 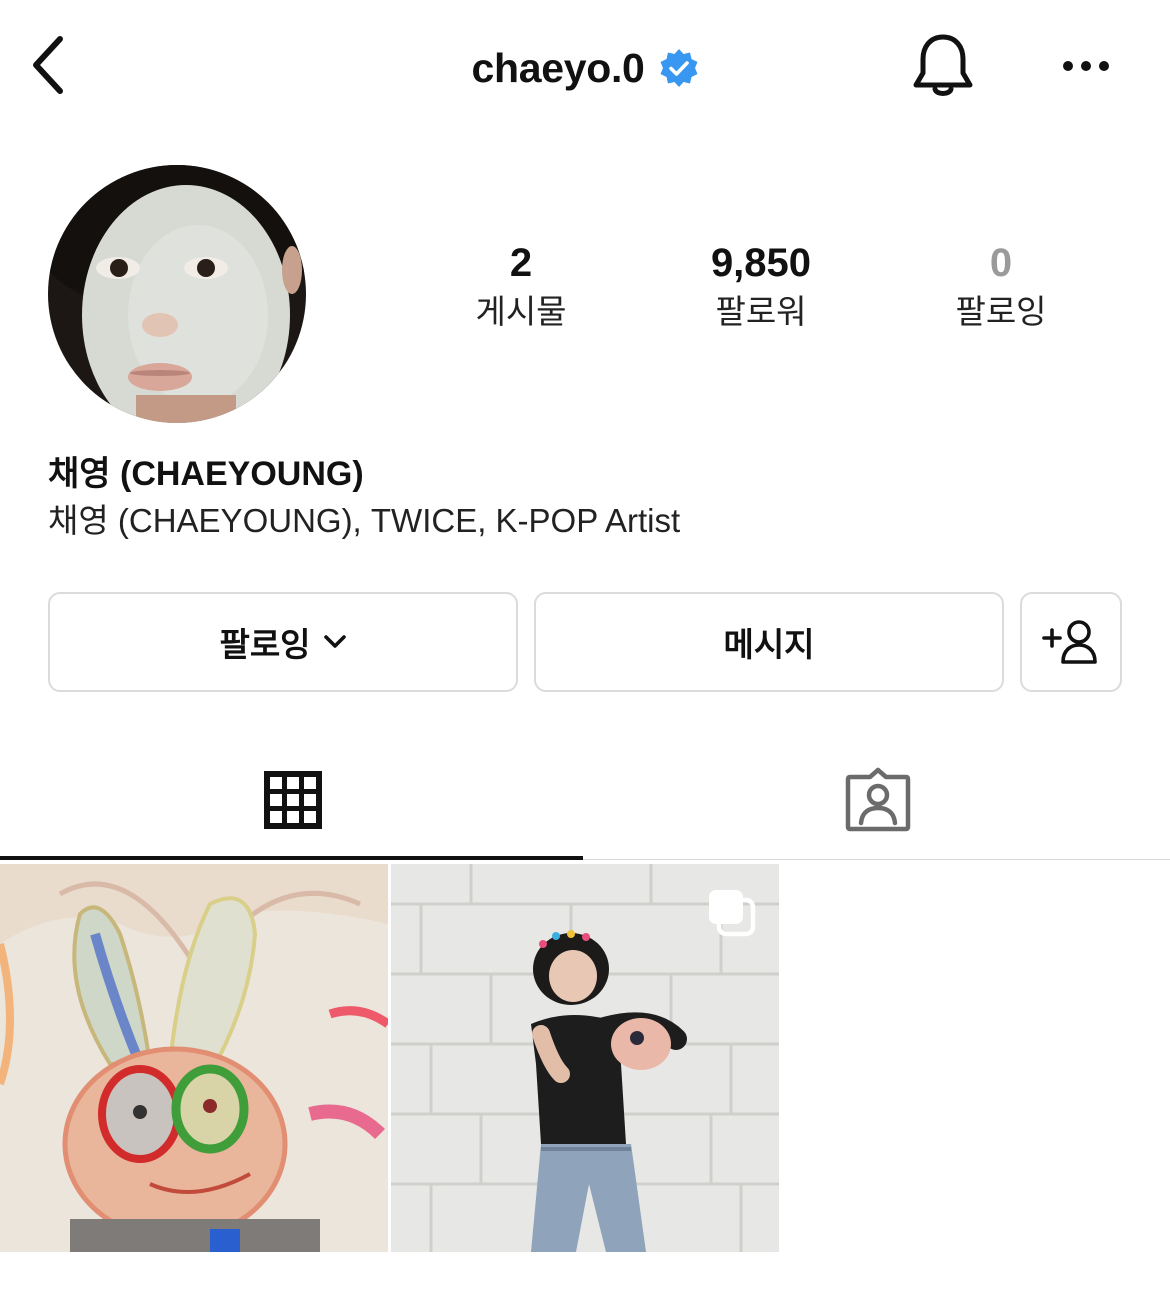 What do you see at coordinates (761, 286) in the screenshot?
I see `stat-followers: 9,850 팔로워` at bounding box center [761, 286].